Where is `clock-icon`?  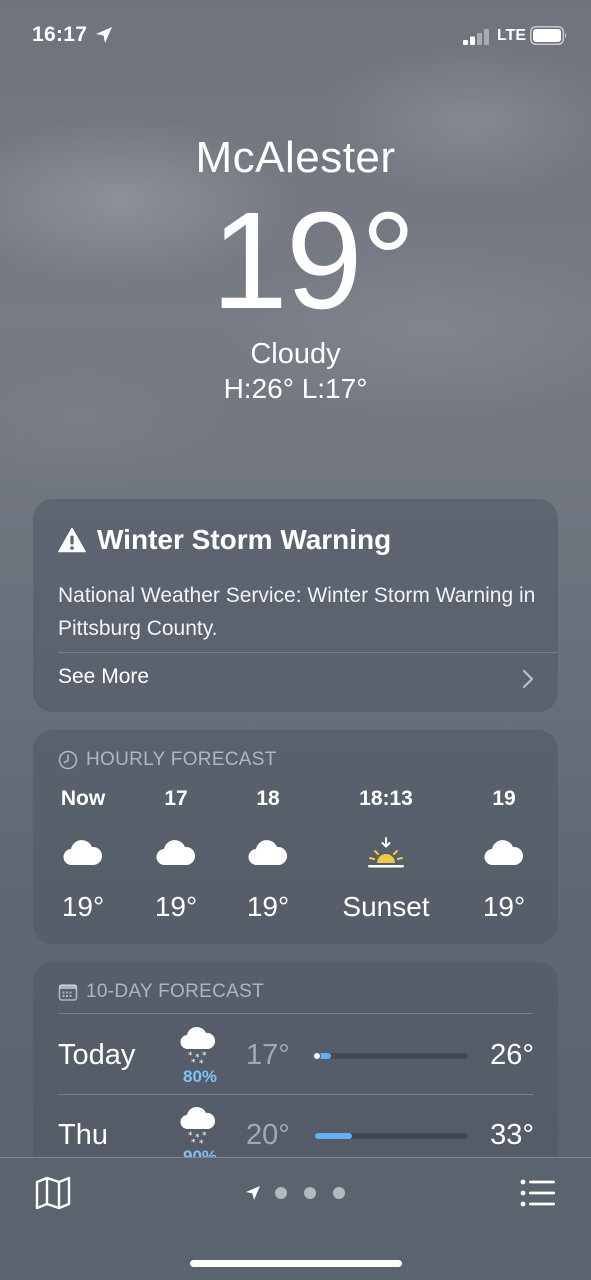
clock-icon is located at coordinates (68, 760).